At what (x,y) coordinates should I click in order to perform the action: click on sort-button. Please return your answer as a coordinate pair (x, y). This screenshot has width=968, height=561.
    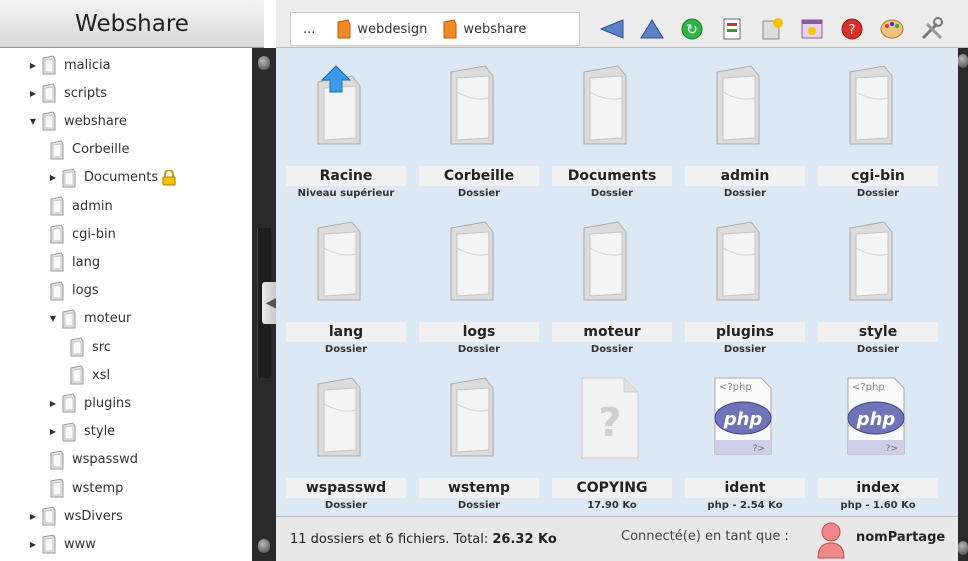
    Looking at the image, I should click on (732, 29).